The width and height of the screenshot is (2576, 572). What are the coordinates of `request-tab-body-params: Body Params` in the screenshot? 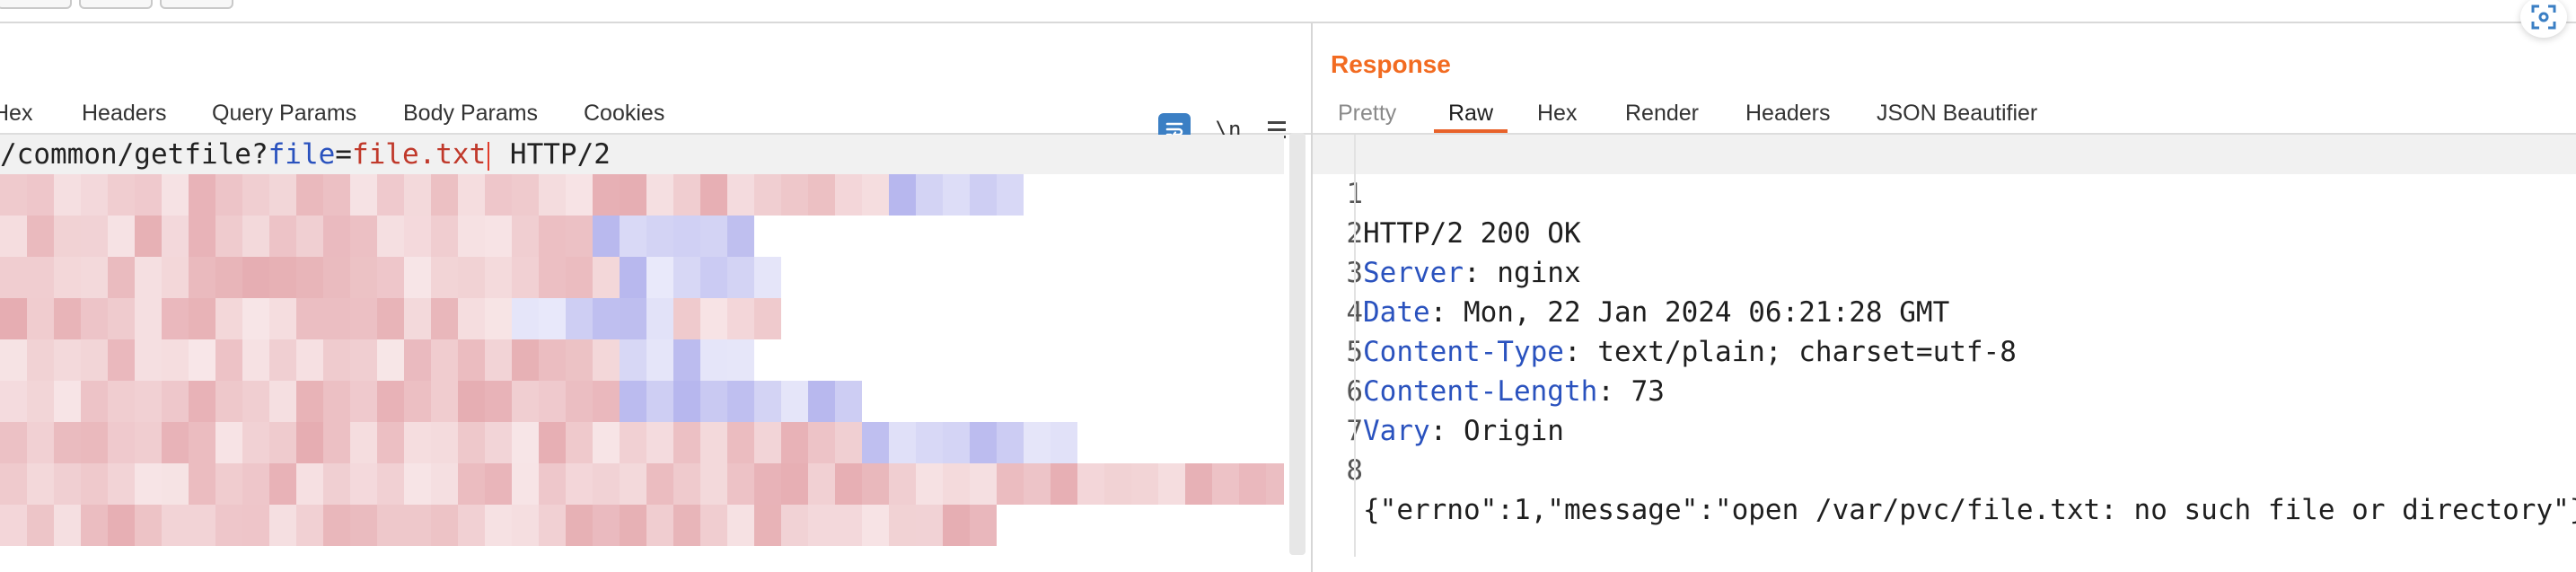 It's located at (470, 113).